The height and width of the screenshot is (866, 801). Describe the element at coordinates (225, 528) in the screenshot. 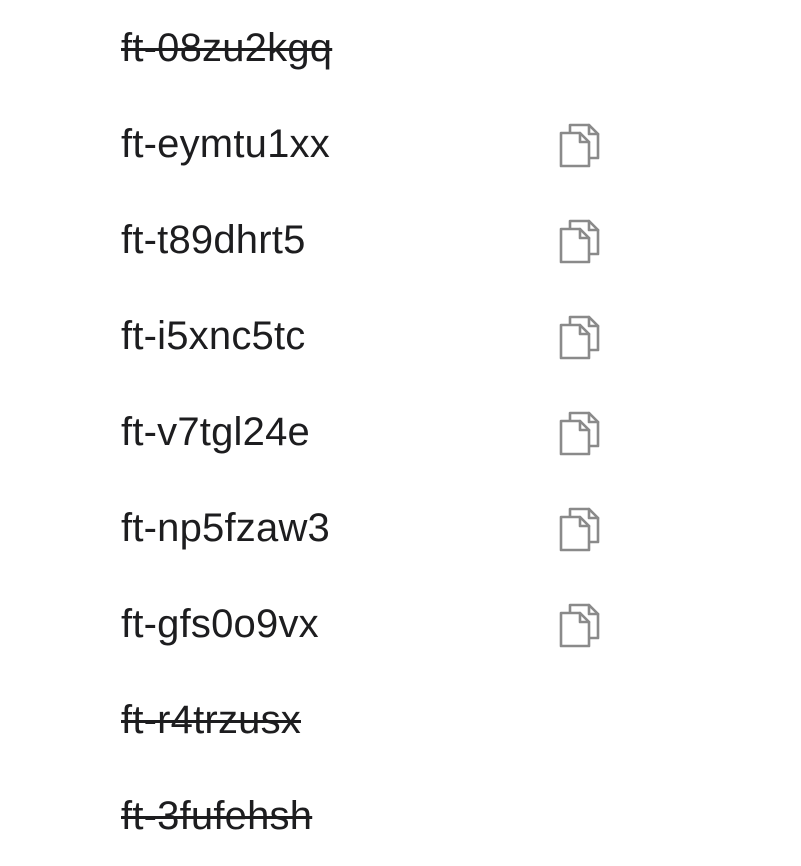

I see `backup-code: ft-np5fzaw3` at that location.